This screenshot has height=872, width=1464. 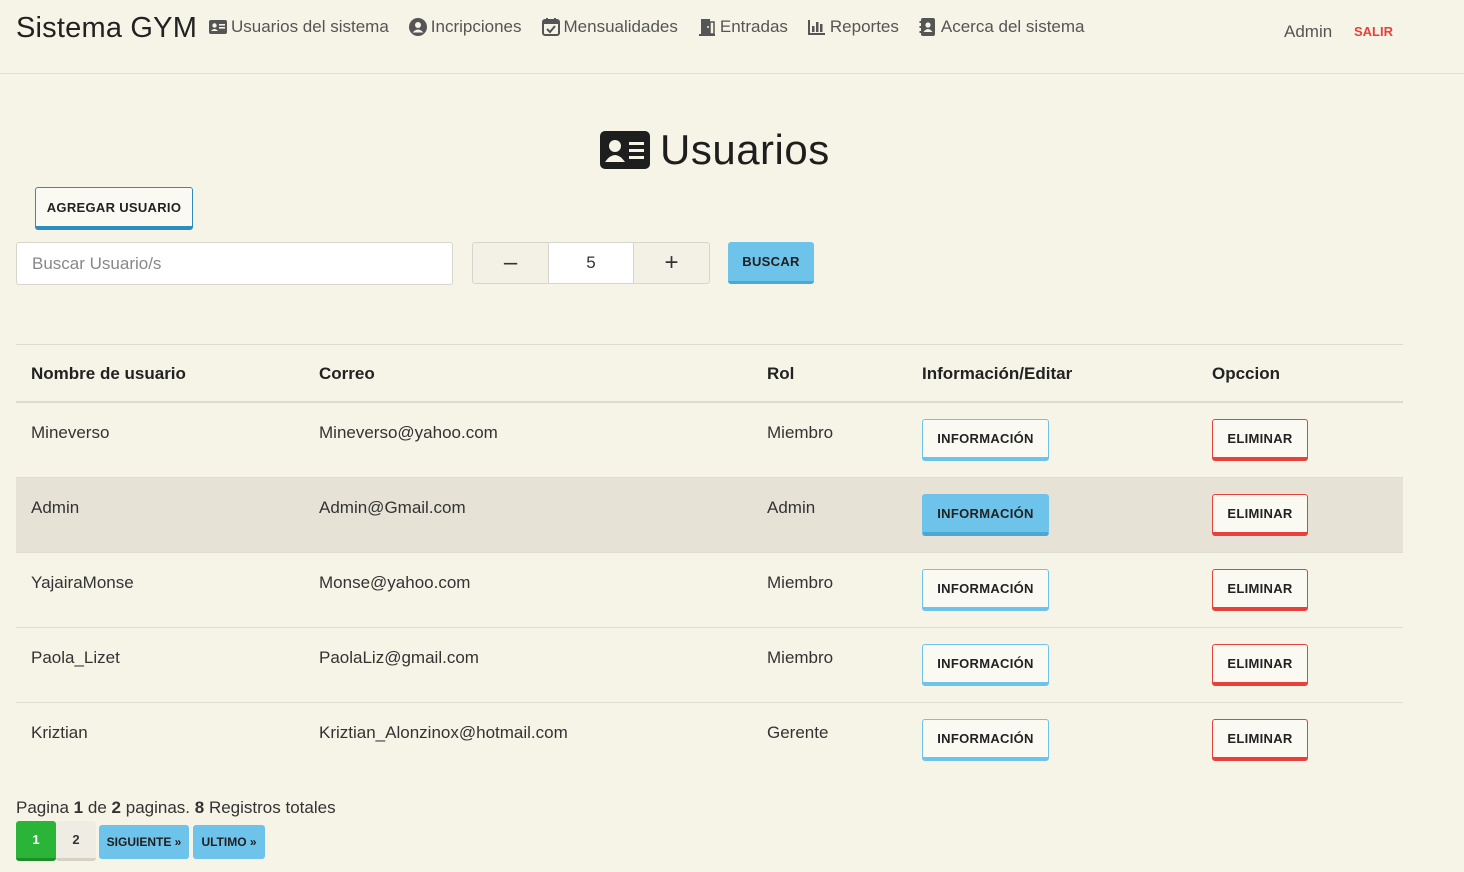 I want to click on stepper-increment-button: +, so click(x=671, y=263).